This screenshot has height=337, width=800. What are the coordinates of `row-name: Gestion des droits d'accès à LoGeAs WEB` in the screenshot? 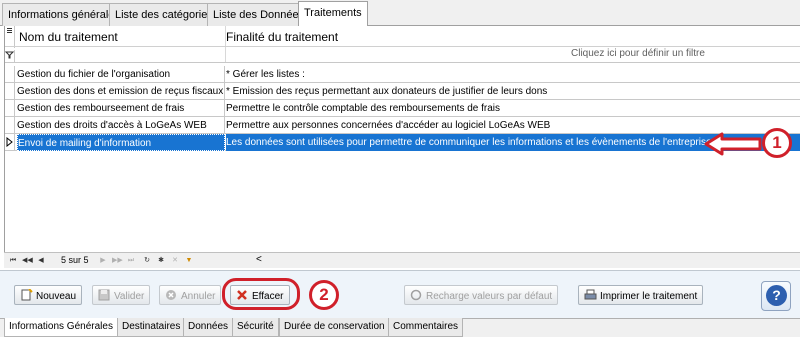 It's located at (121, 125).